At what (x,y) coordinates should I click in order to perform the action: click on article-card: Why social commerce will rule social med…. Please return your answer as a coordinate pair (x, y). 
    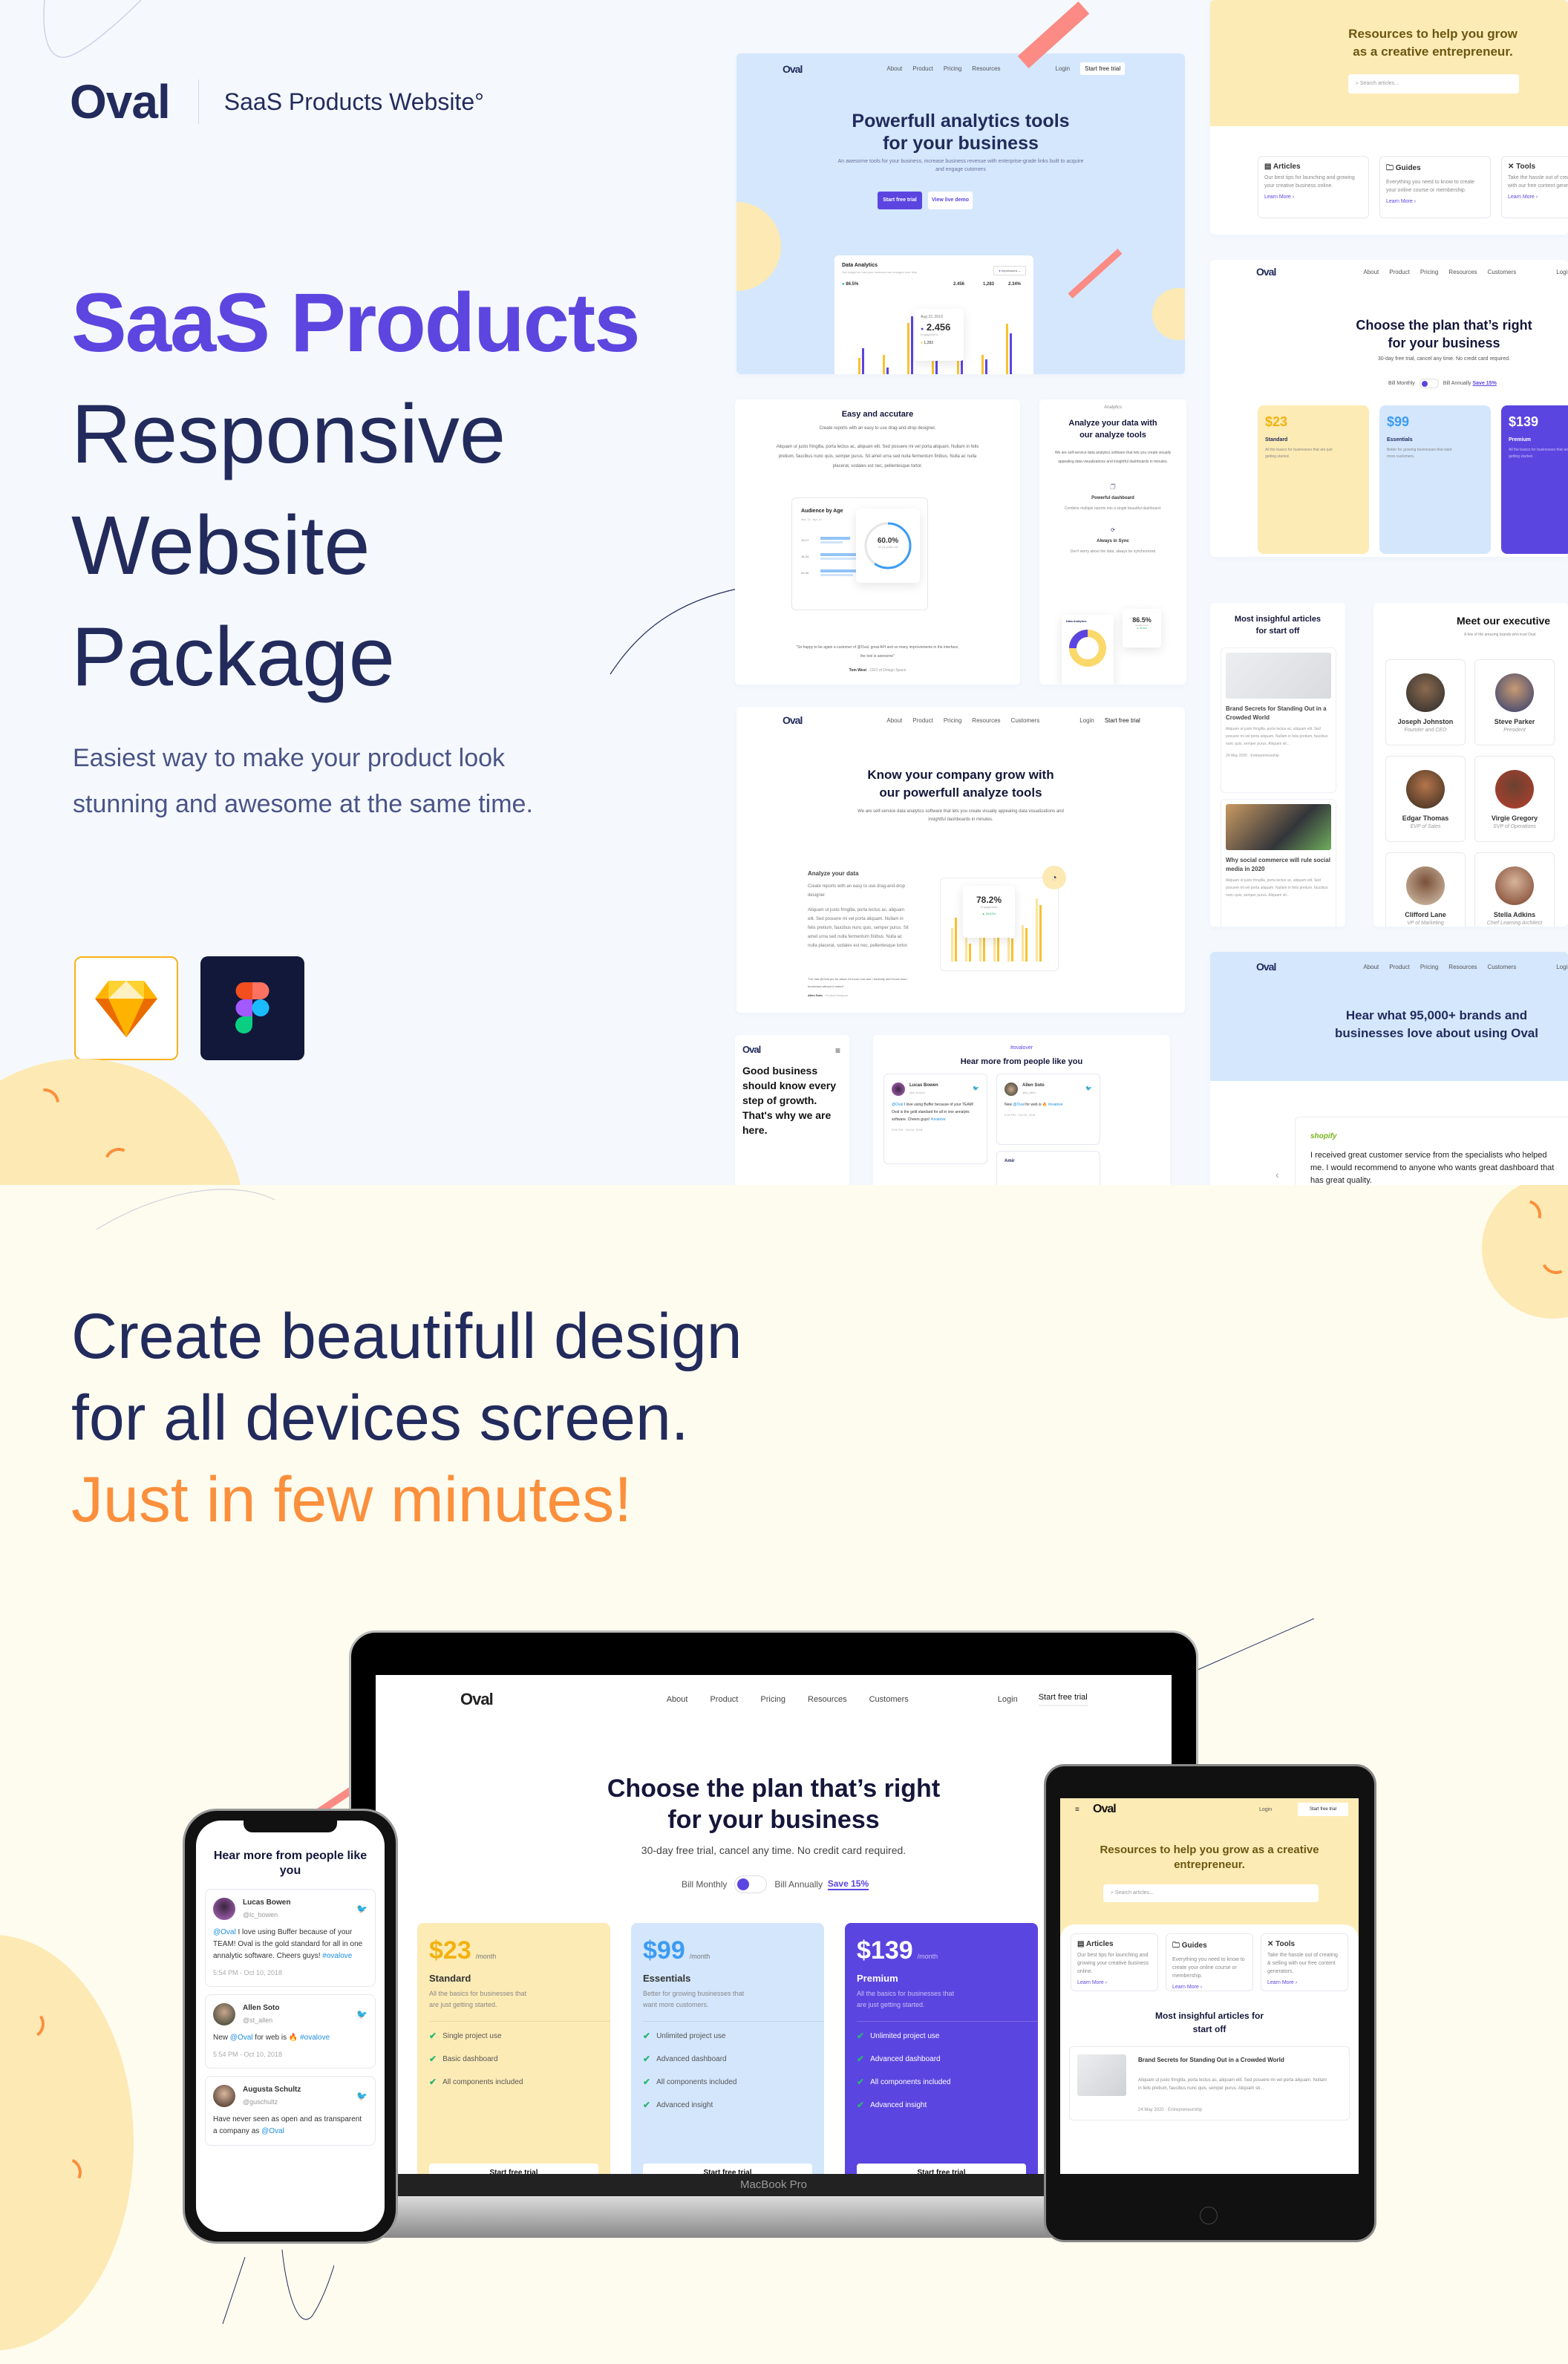
    Looking at the image, I should click on (1278, 863).